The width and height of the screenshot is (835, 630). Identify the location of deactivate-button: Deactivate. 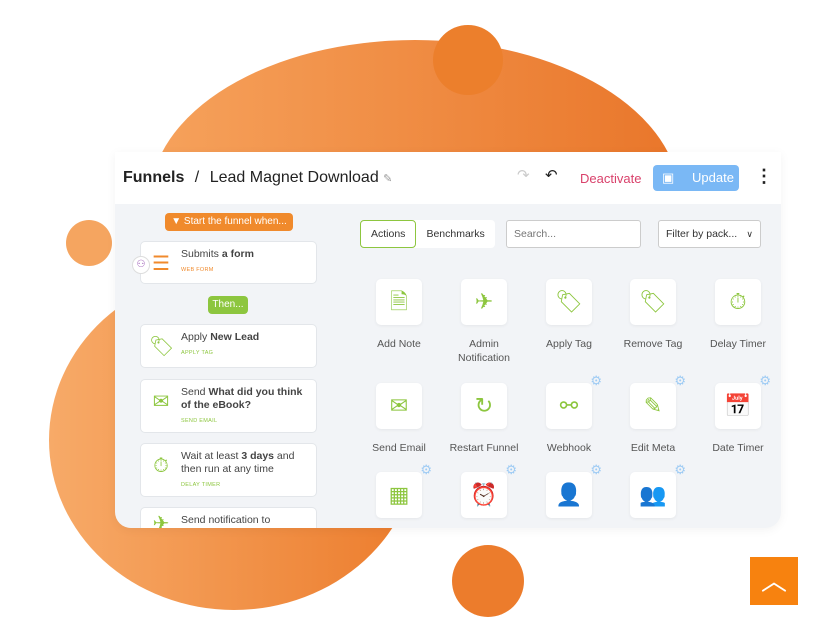
(610, 178).